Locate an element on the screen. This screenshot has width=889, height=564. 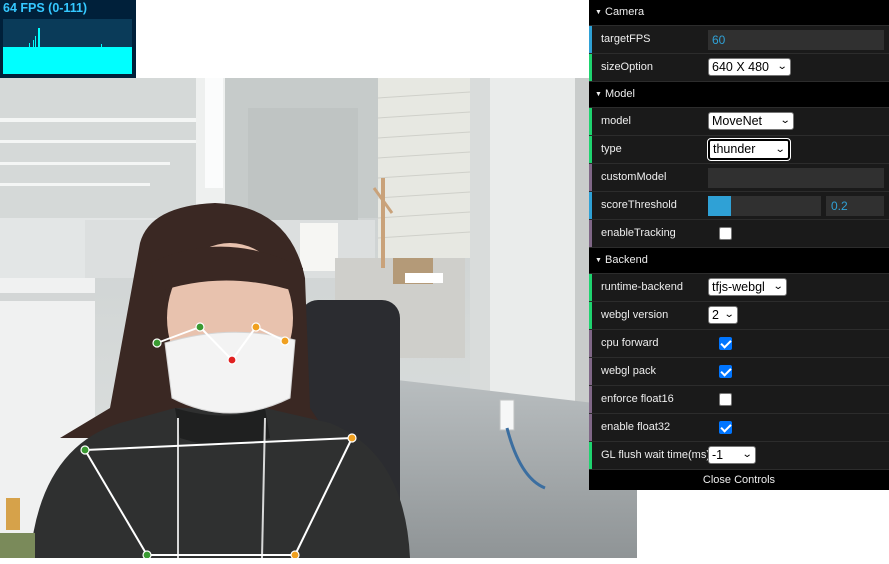
pose-skeleton-overlay is located at coordinates (218, 440).